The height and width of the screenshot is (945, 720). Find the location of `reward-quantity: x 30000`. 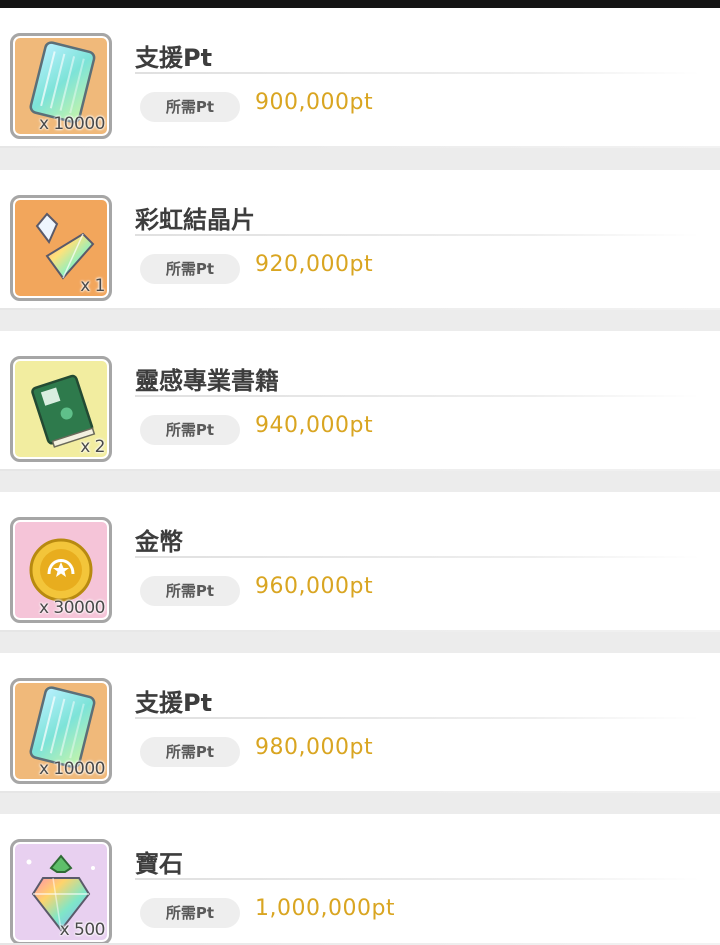

reward-quantity: x 30000 is located at coordinates (72, 608).